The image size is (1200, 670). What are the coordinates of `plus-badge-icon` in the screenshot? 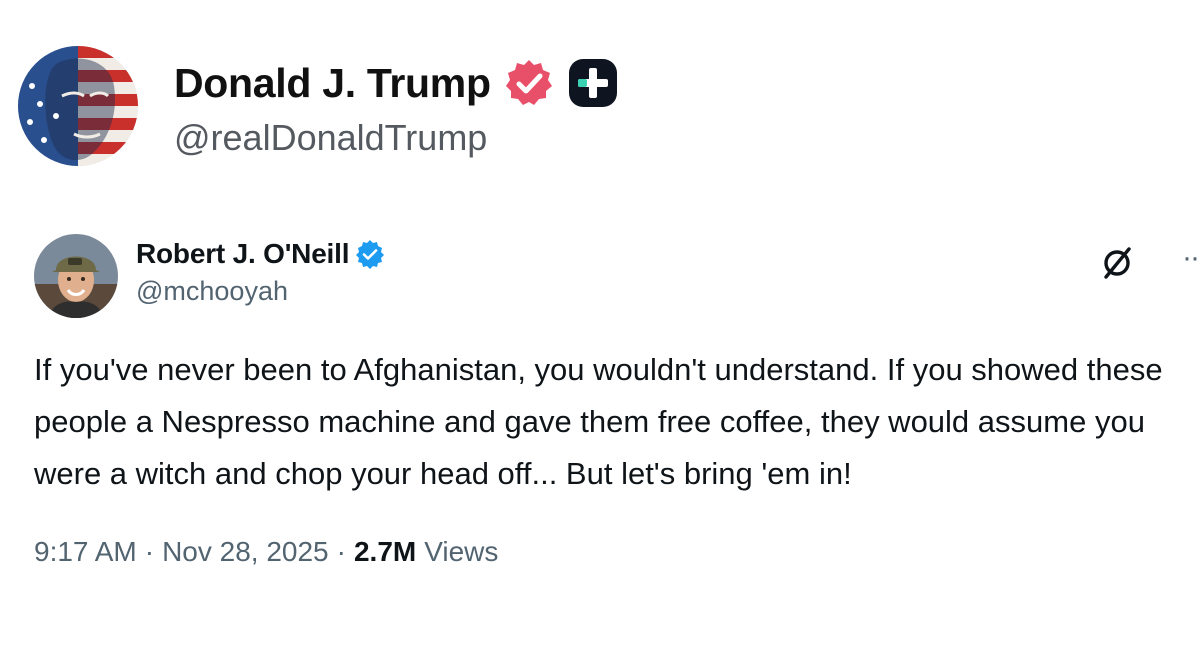 It's located at (593, 83).